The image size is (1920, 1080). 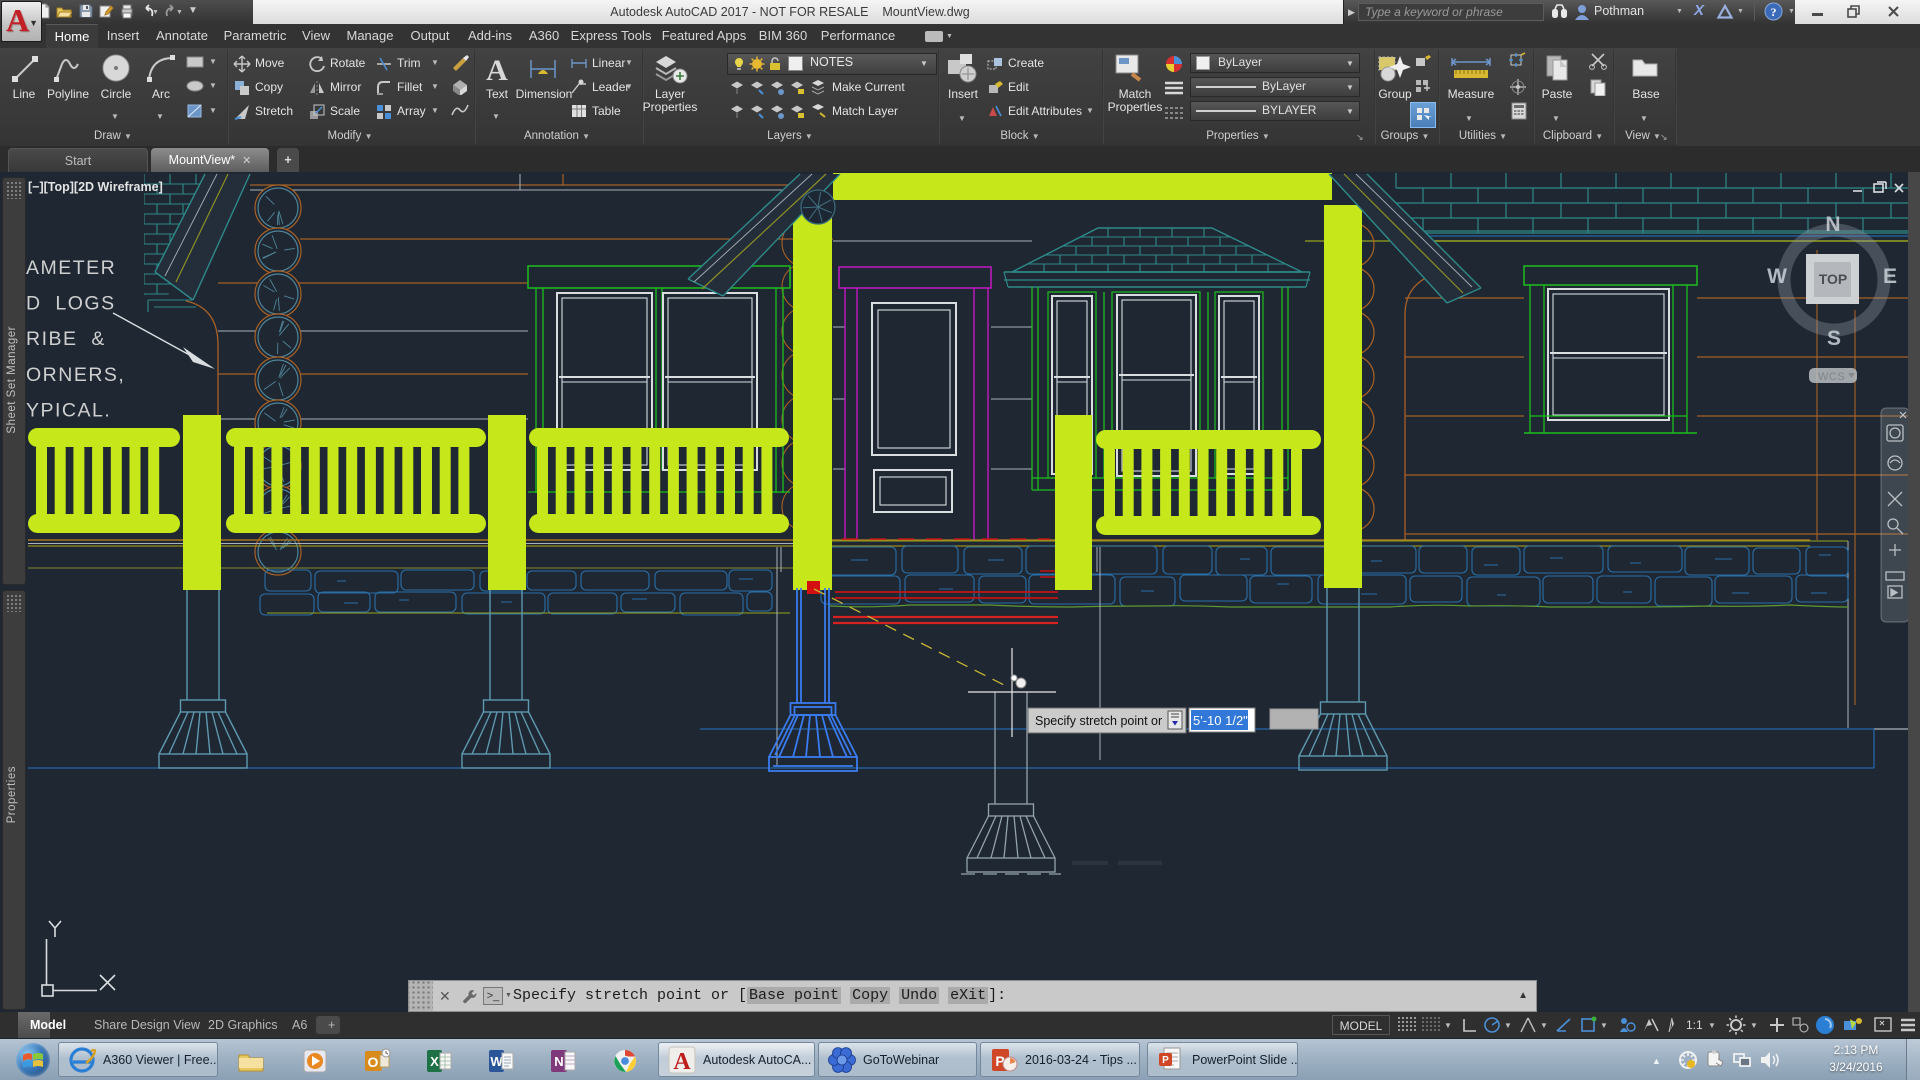 What do you see at coordinates (71, 304) in the screenshot?
I see `svg-text: D LOGS` at bounding box center [71, 304].